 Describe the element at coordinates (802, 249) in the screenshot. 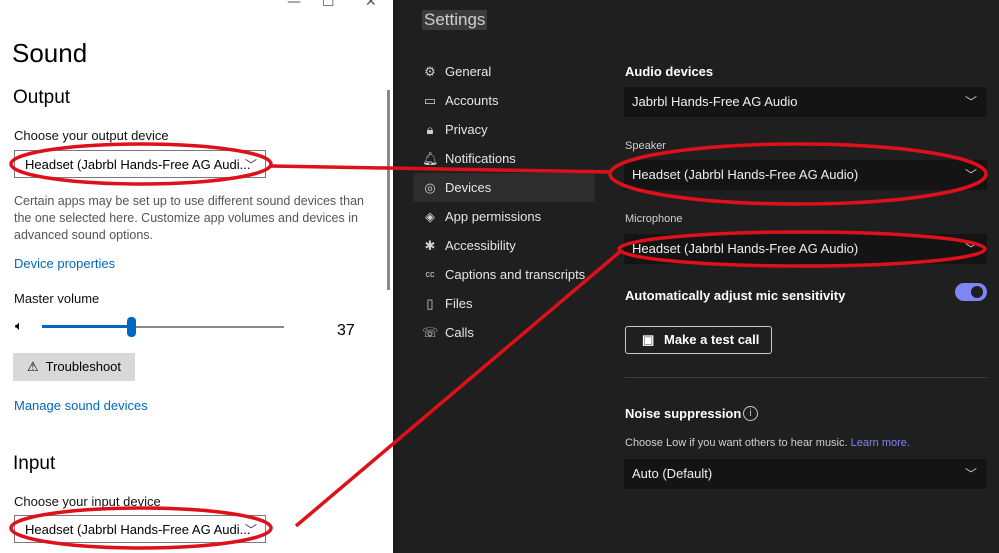

I see `microphone-highlight` at that location.